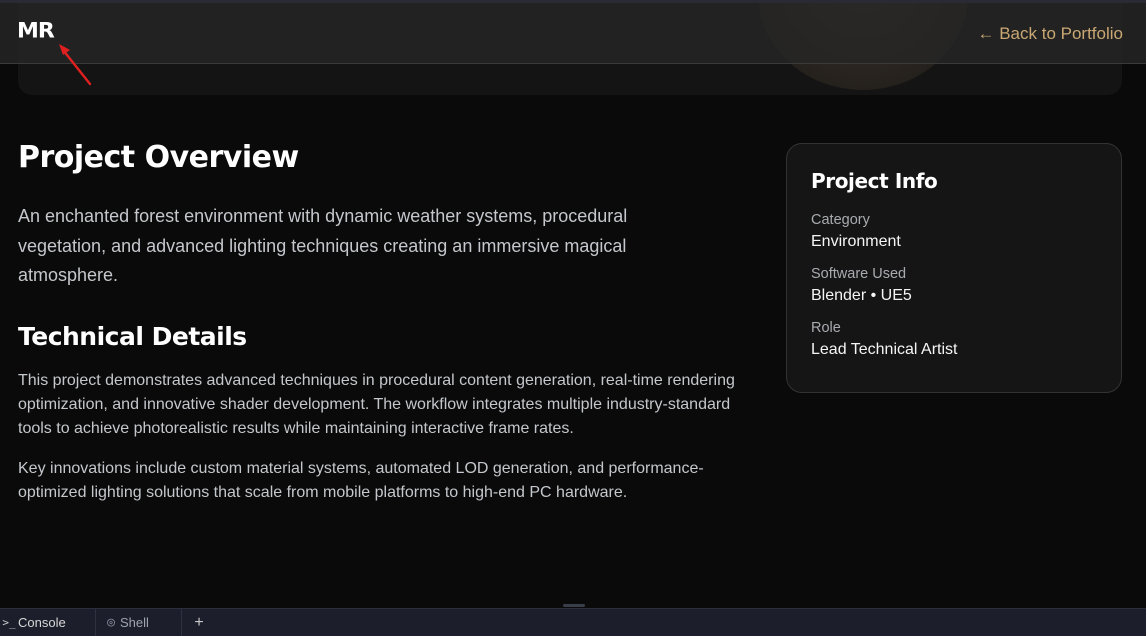 Image resolution: width=1146 pixels, height=636 pixels. Describe the element at coordinates (840, 220) in the screenshot. I see `info-label: Category` at that location.